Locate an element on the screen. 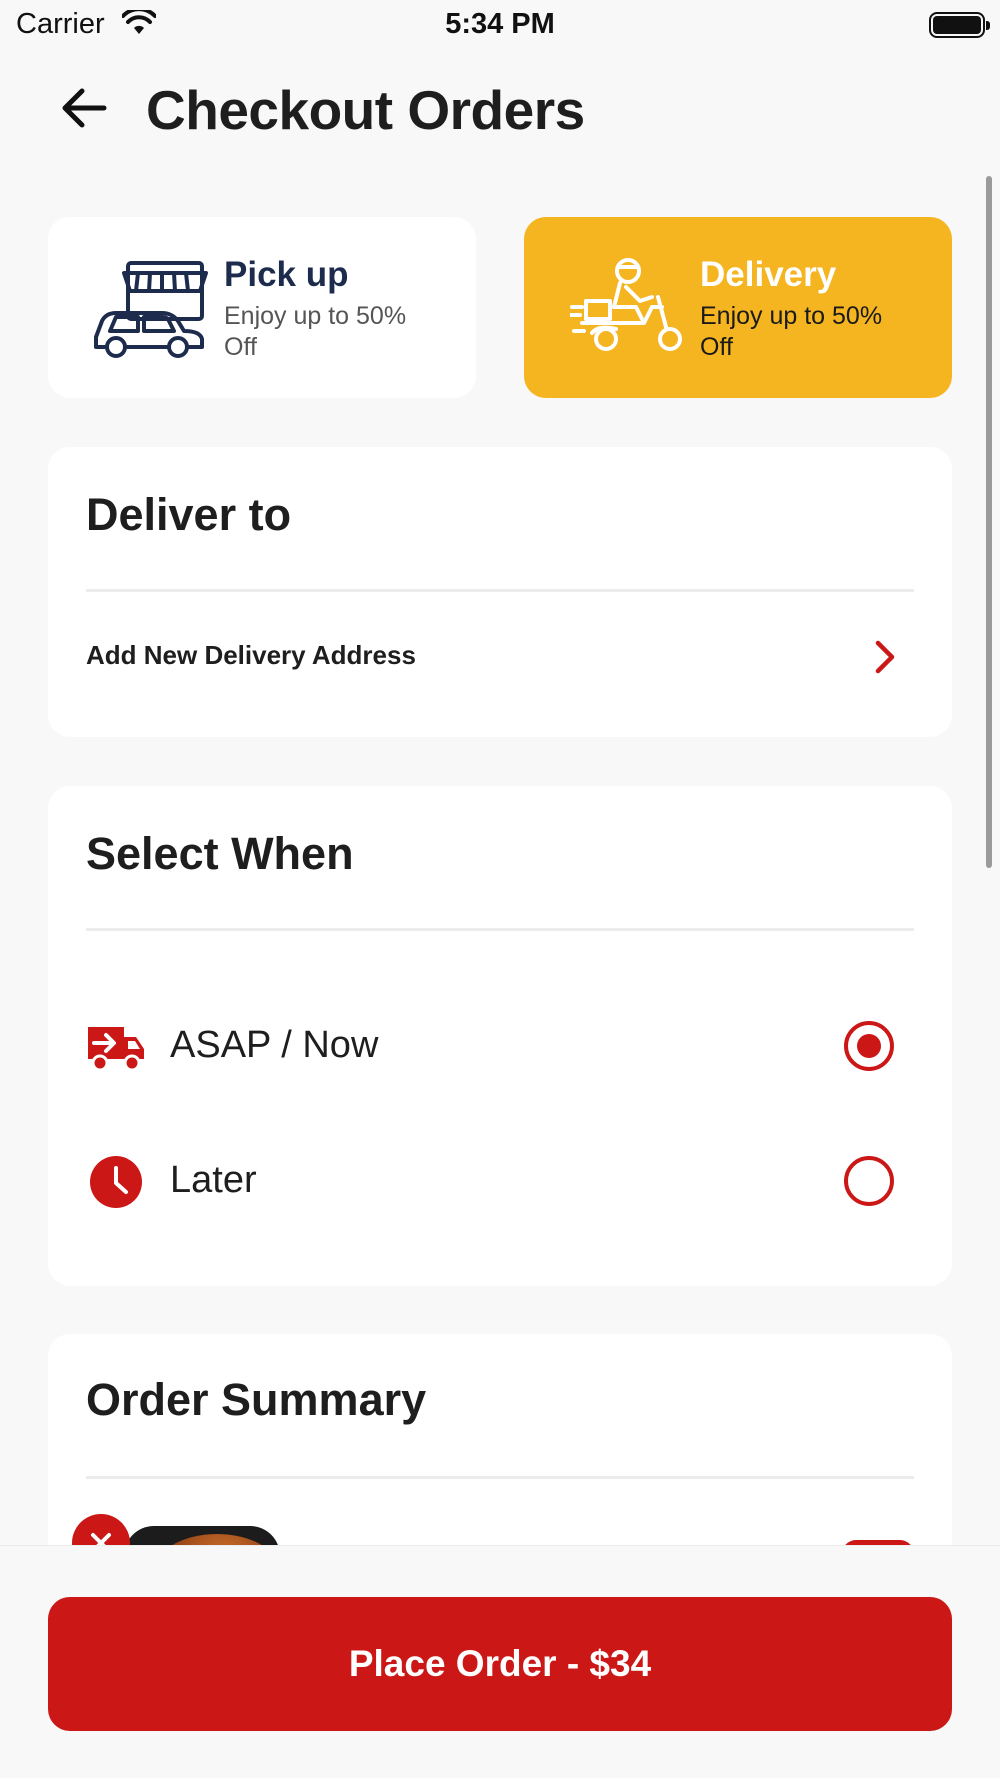 The width and height of the screenshot is (1000, 1778). bottom-action-bar: Place Order - $34 is located at coordinates (500, 1661).